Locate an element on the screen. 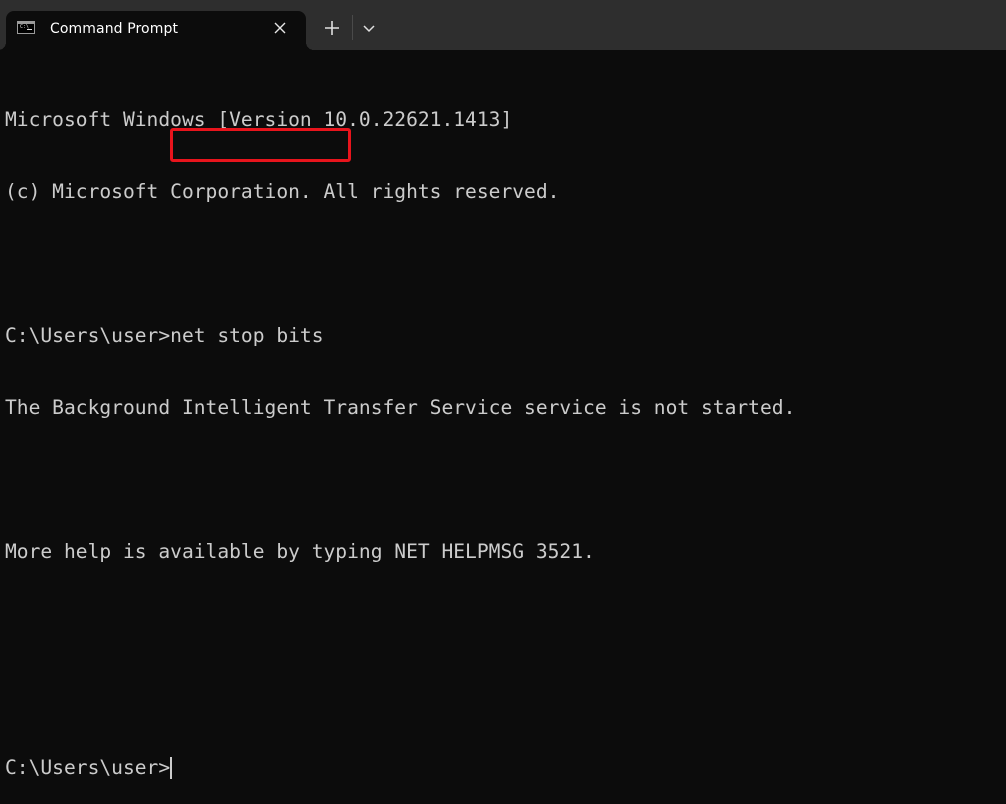 The width and height of the screenshot is (1006, 804). command-line: C:\Users\user>net stop bits is located at coordinates (505, 336).